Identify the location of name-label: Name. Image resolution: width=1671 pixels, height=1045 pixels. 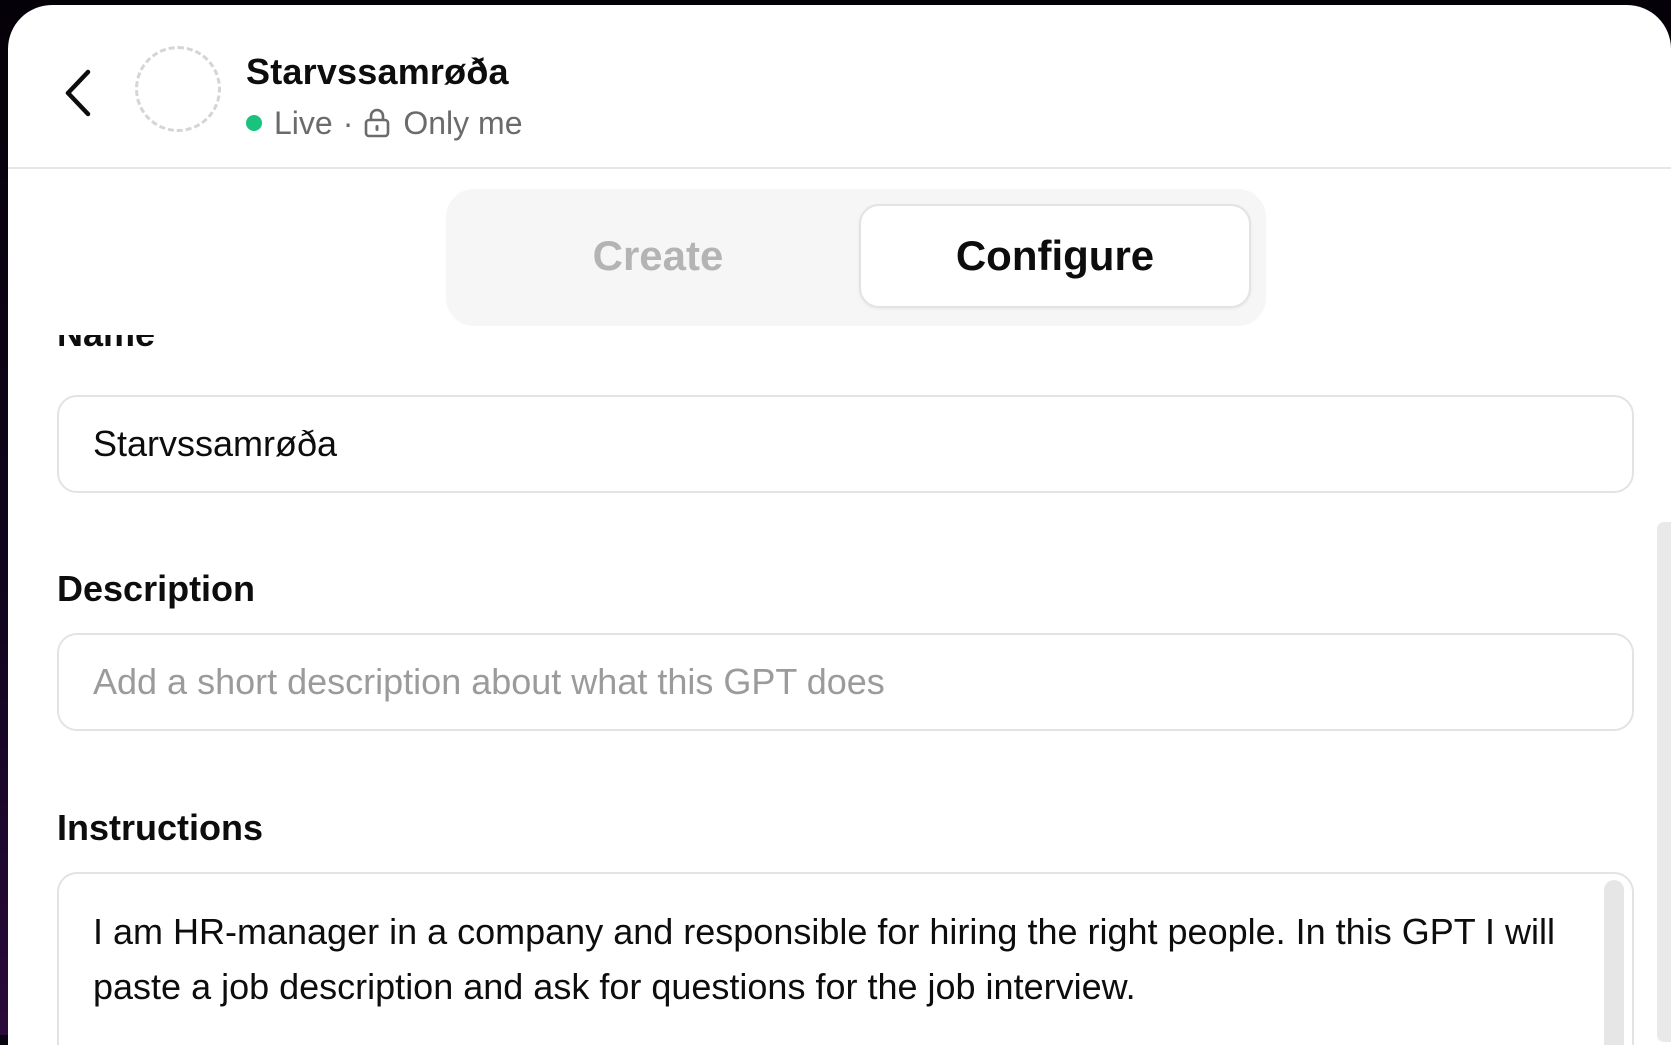
(106, 345).